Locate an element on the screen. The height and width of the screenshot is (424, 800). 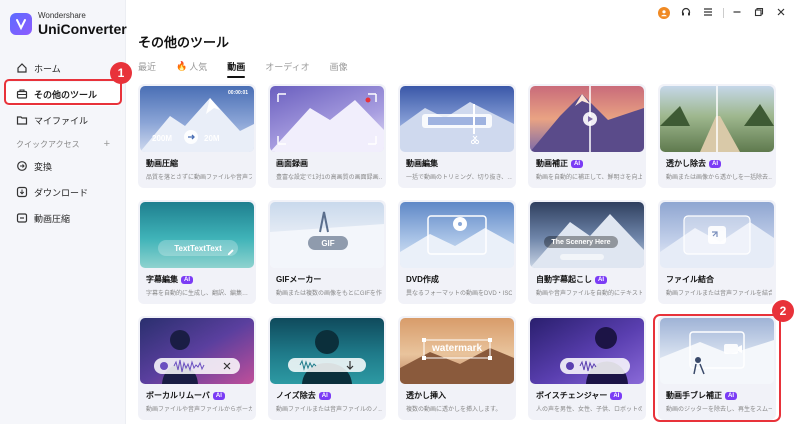
tab-label: オーディオ is located at coordinates (287, 66).